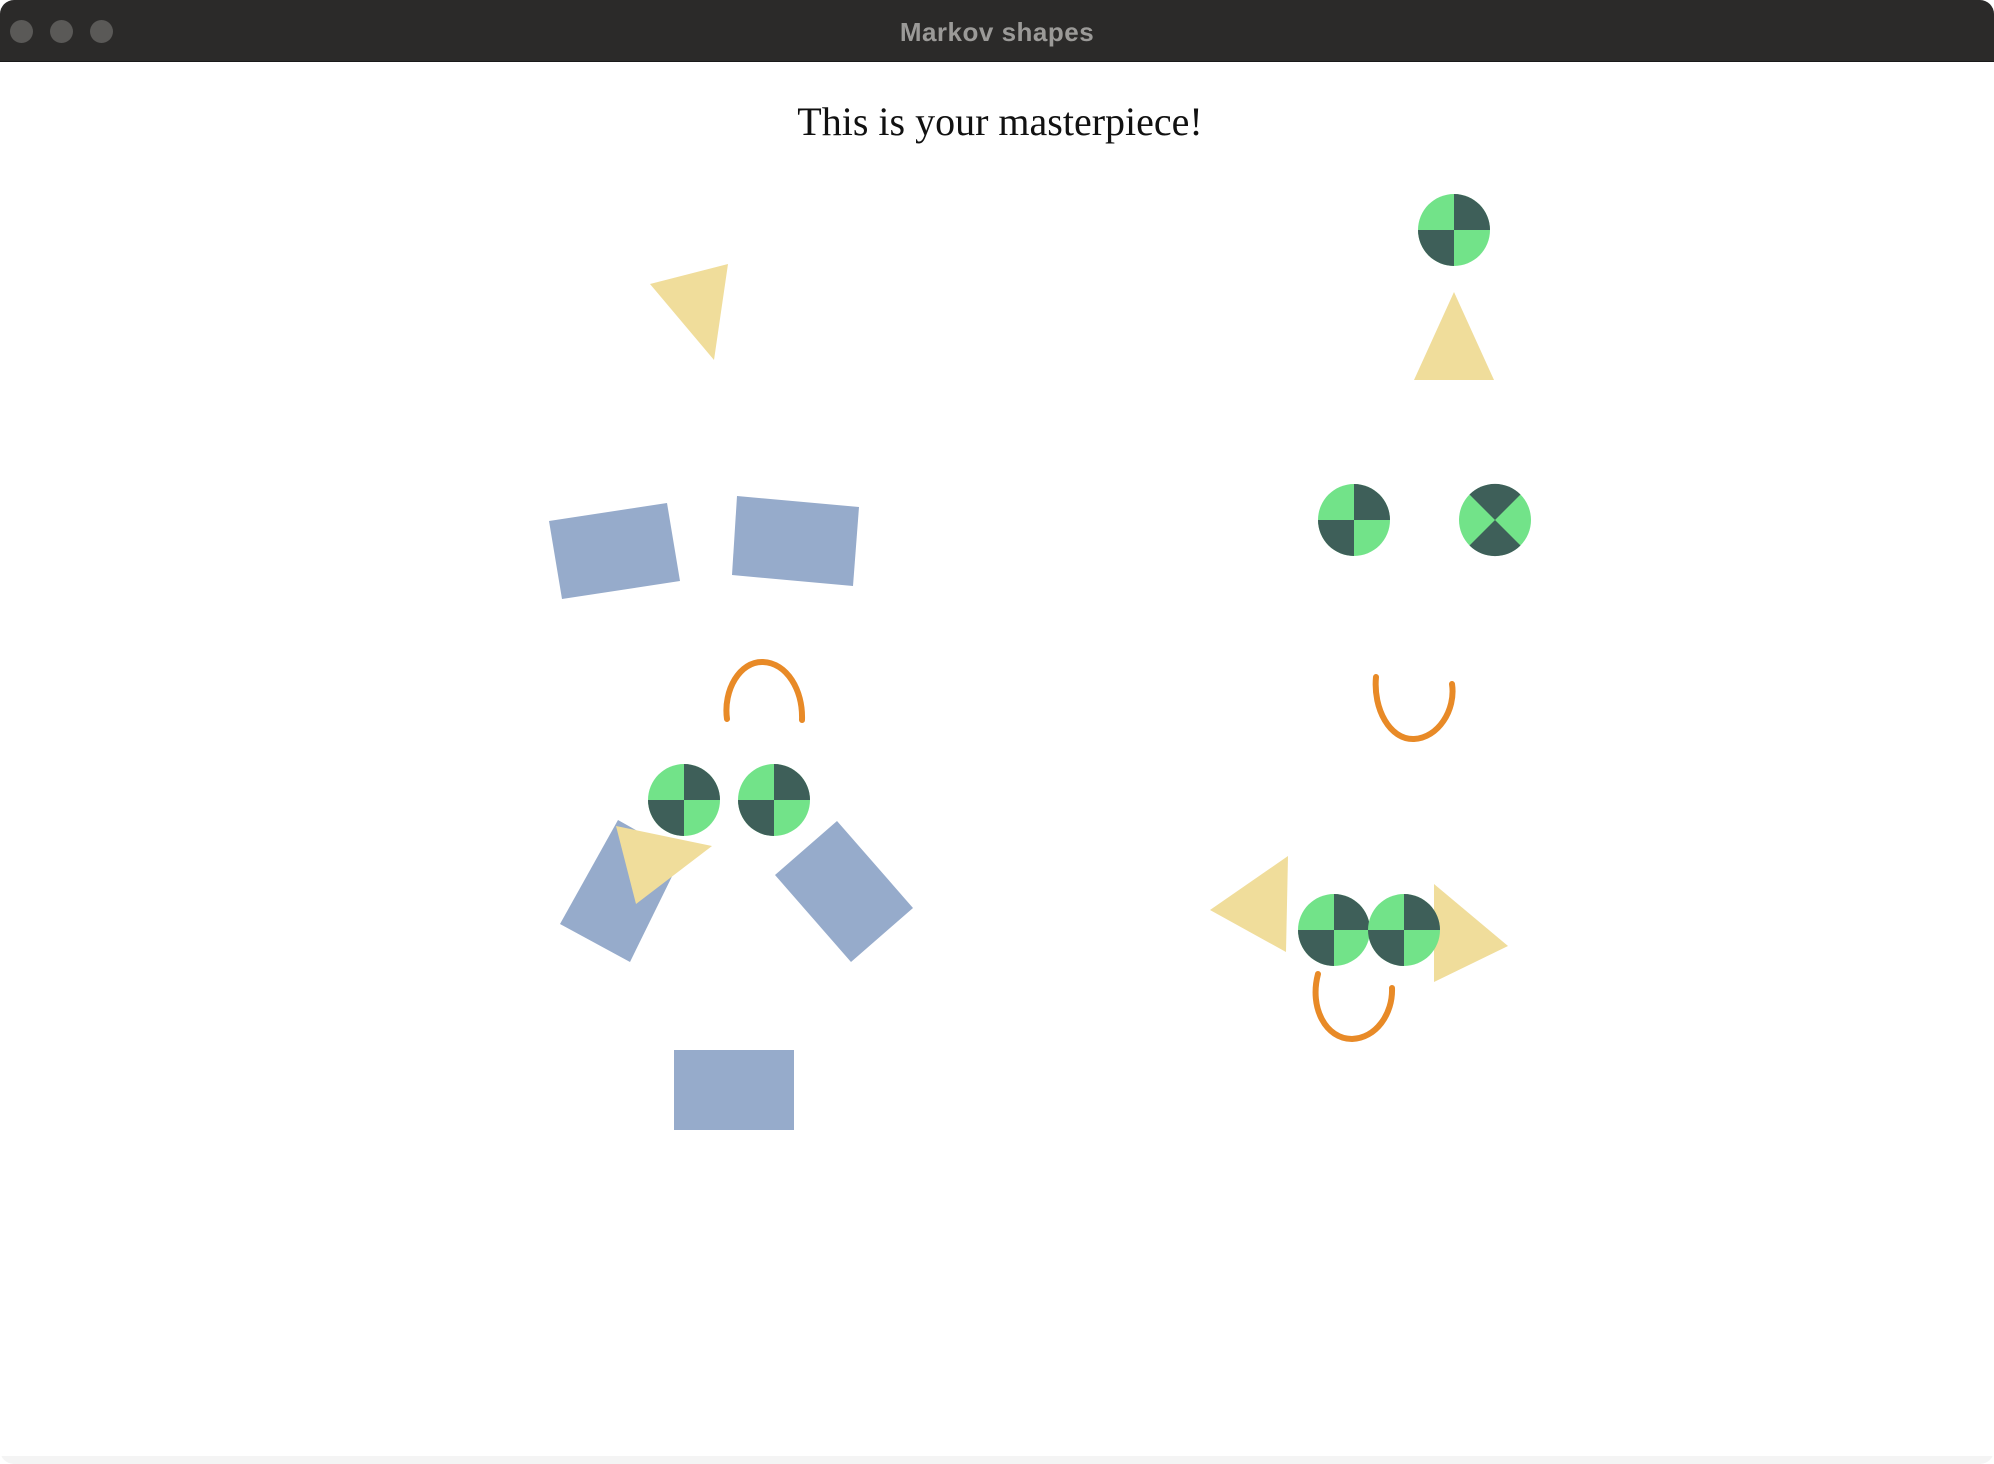 The image size is (1994, 1464). Describe the element at coordinates (1495, 520) in the screenshot. I see `crossed-circle-shape` at that location.